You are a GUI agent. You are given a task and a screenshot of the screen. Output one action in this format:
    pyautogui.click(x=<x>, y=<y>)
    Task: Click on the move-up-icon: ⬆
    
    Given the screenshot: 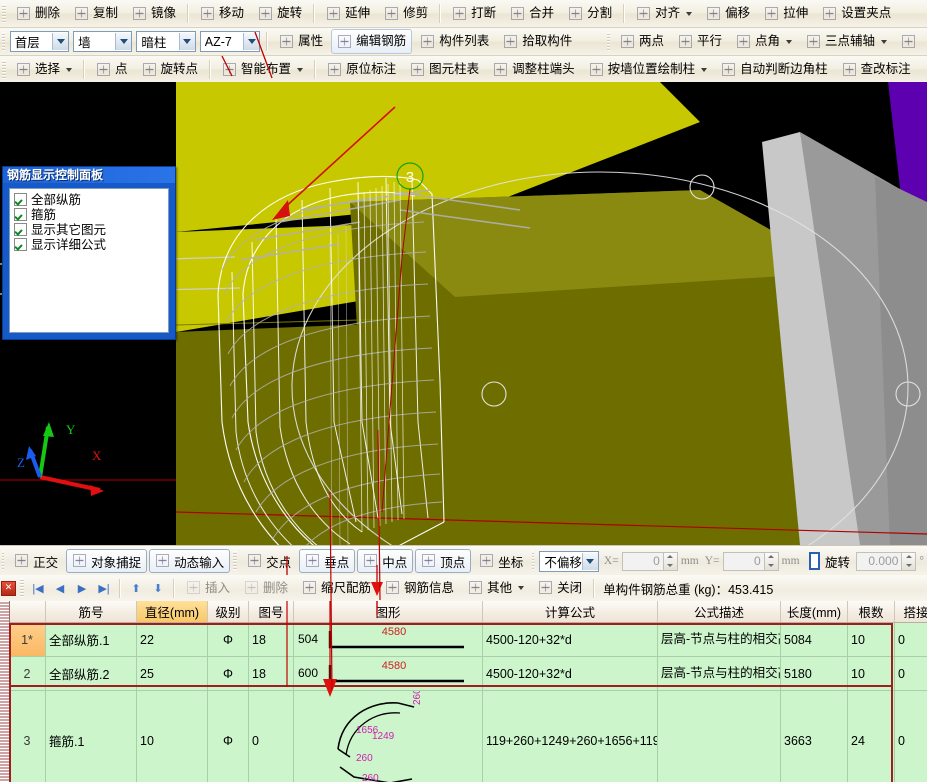 What is the action you would take?
    pyautogui.click(x=136, y=588)
    